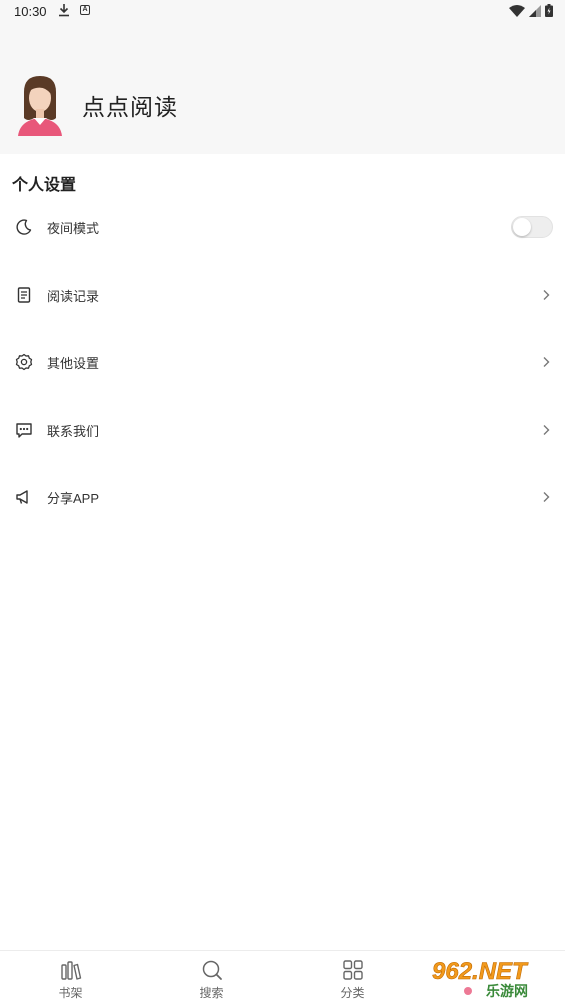 This screenshot has height=1004, width=565. I want to click on document-icon, so click(24, 295).